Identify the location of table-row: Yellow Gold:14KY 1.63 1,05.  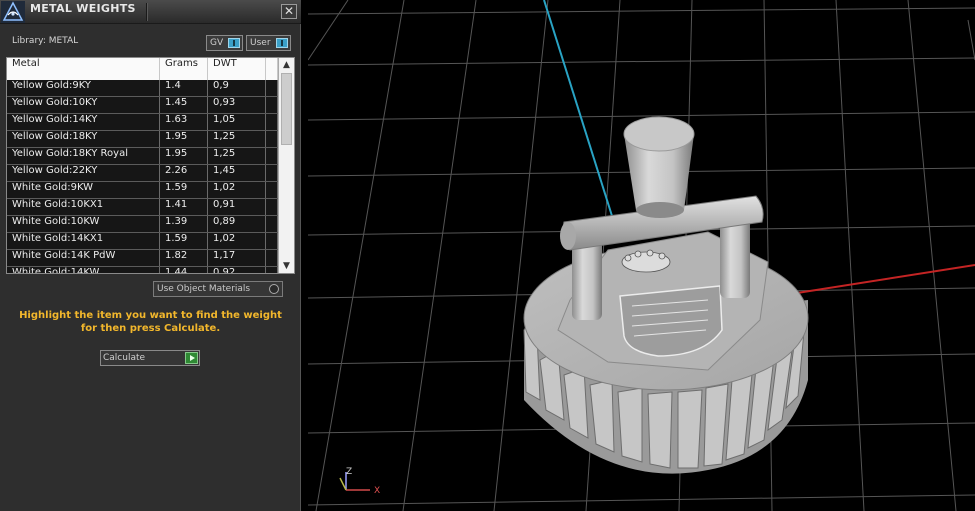
(142, 122).